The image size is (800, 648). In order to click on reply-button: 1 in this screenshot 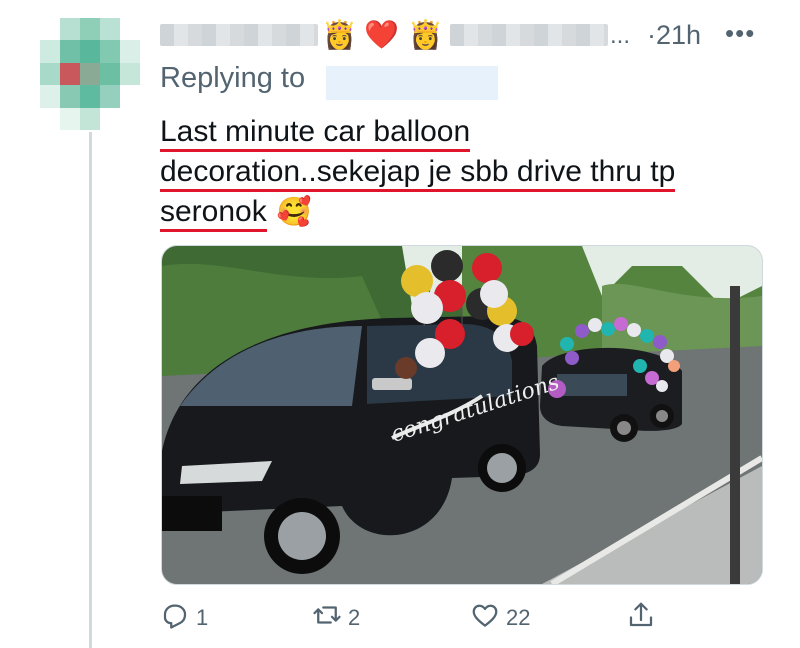, I will do `click(184, 618)`.